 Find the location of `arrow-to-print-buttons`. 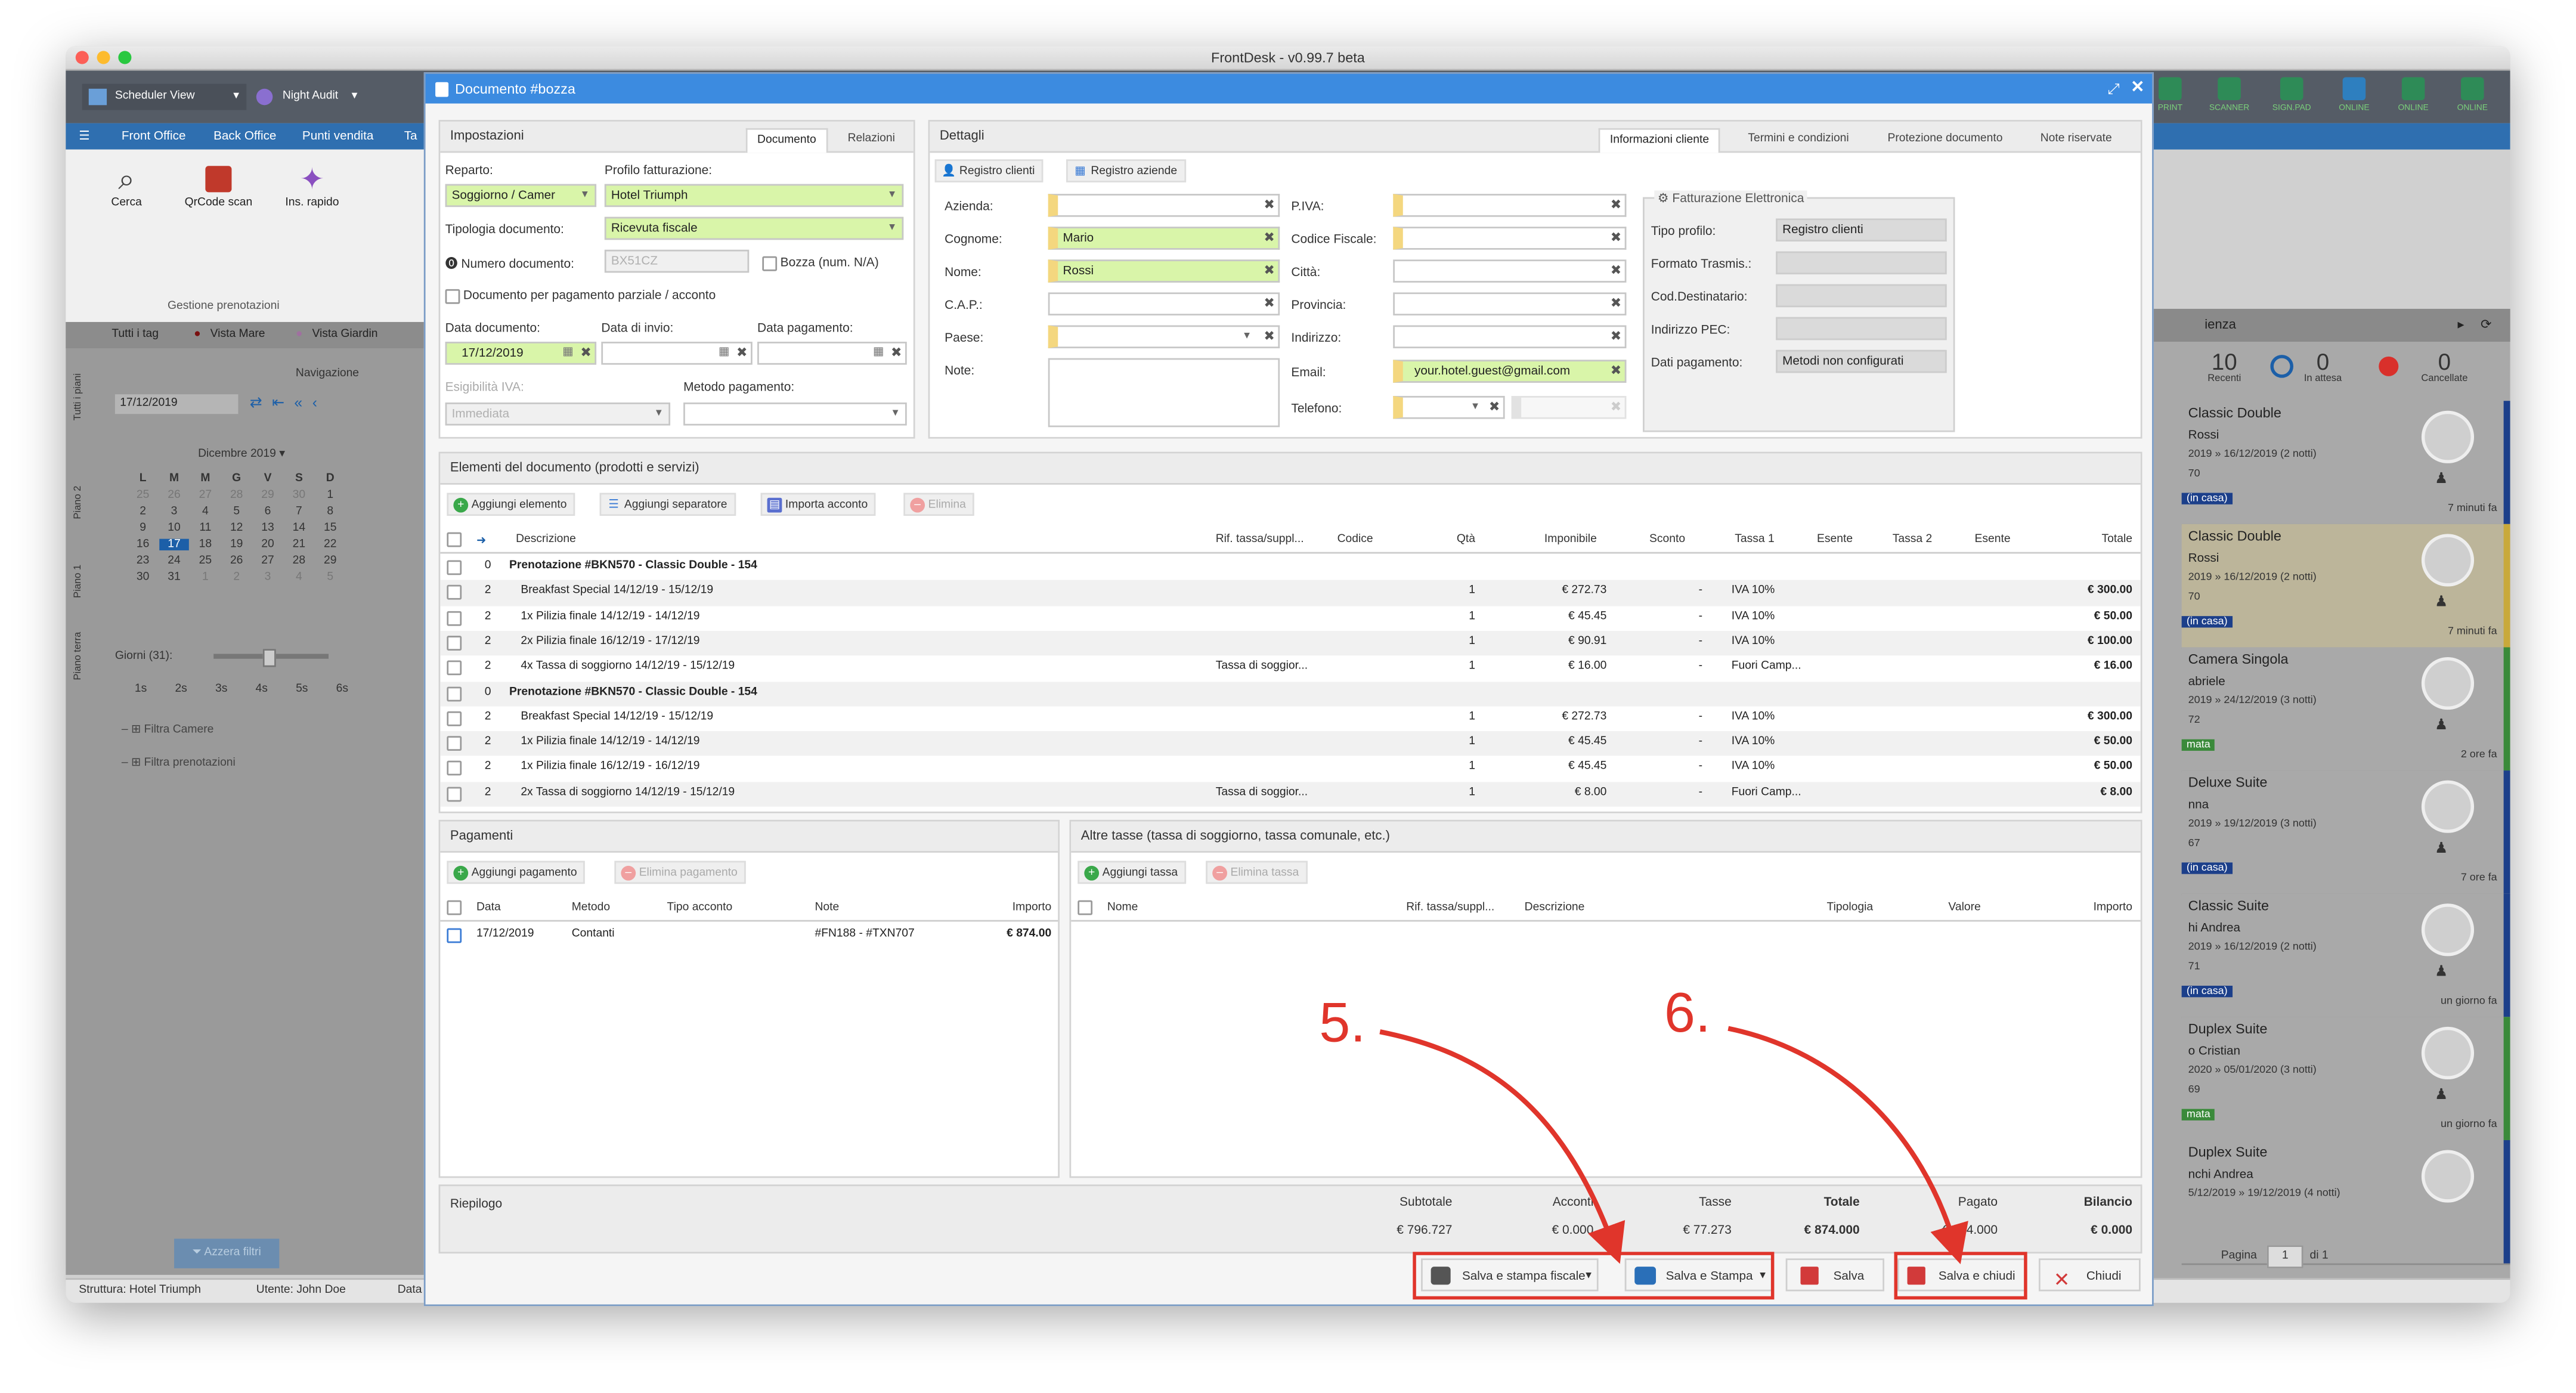

arrow-to-print-buttons is located at coordinates (1503, 1147).